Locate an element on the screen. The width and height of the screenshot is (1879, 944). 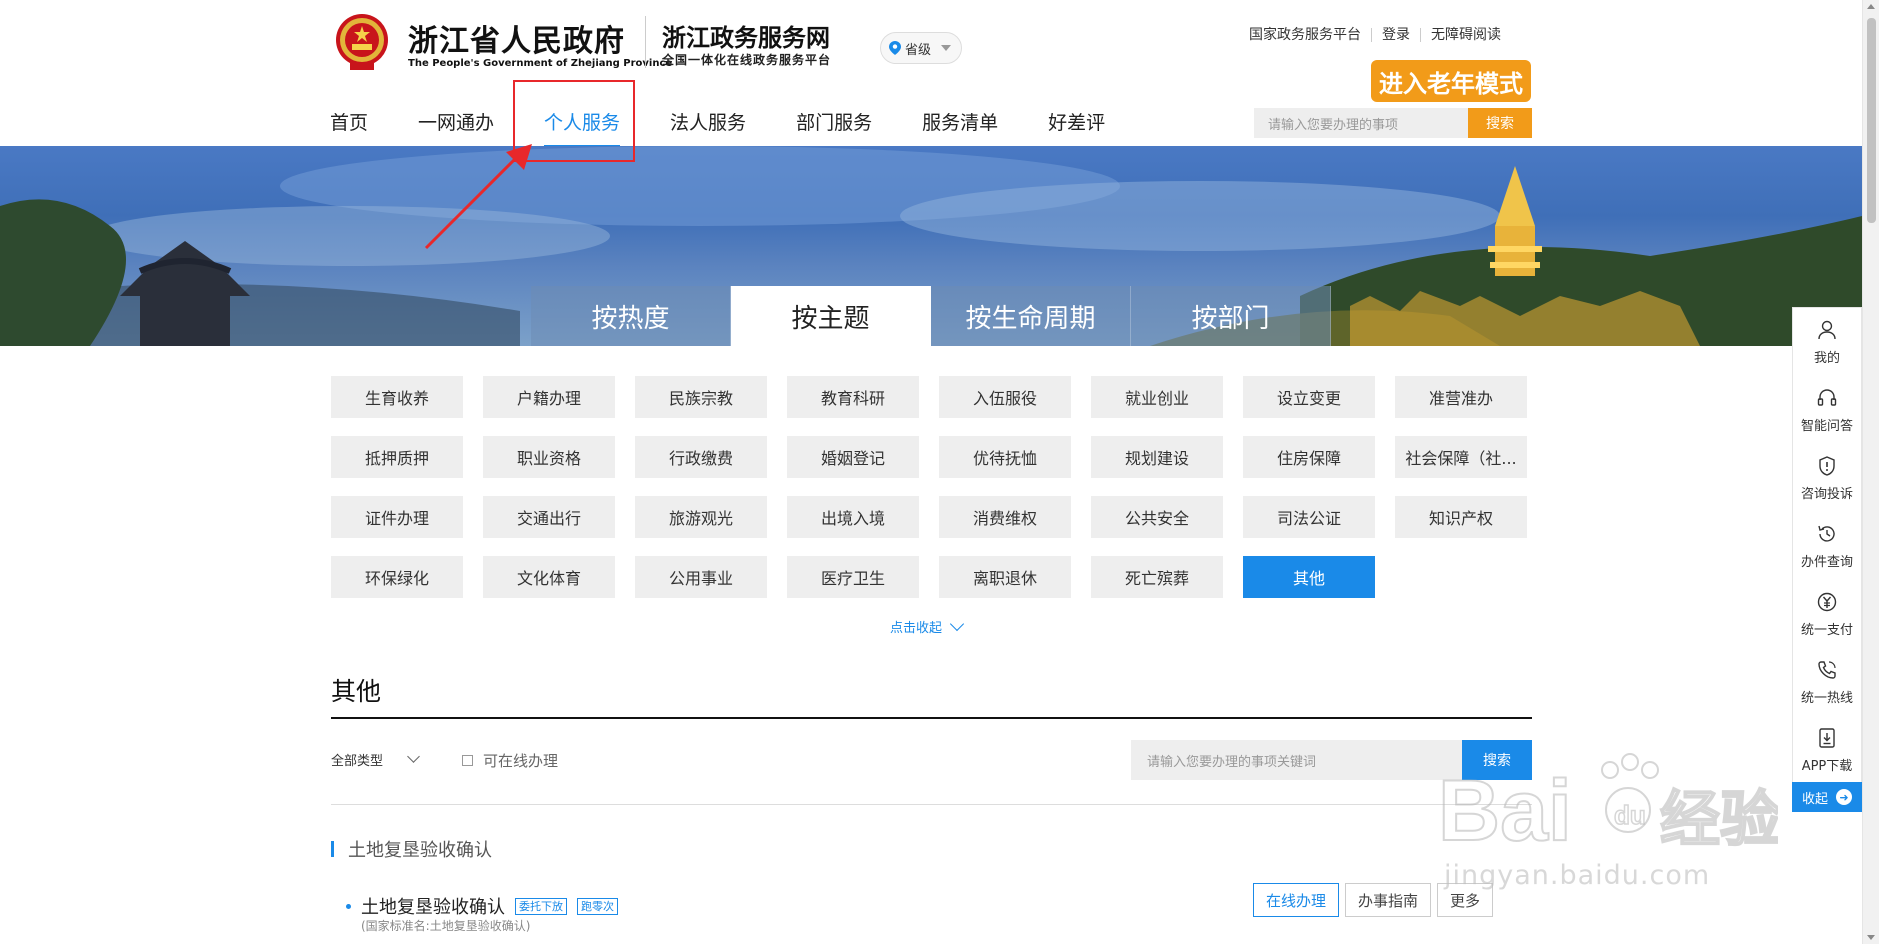
page-scrollbar is located at coordinates (1870, 472).